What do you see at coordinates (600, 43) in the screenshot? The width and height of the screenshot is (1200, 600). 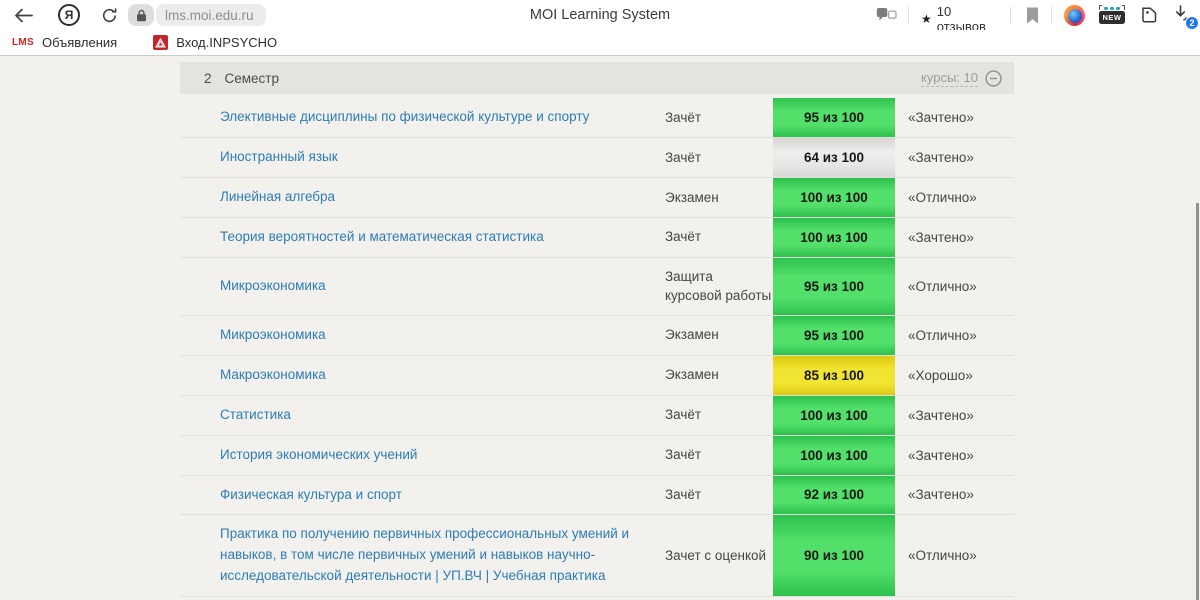 I see `bookmarks-bar: LMS Объявления Вход.INPSYCHO` at bounding box center [600, 43].